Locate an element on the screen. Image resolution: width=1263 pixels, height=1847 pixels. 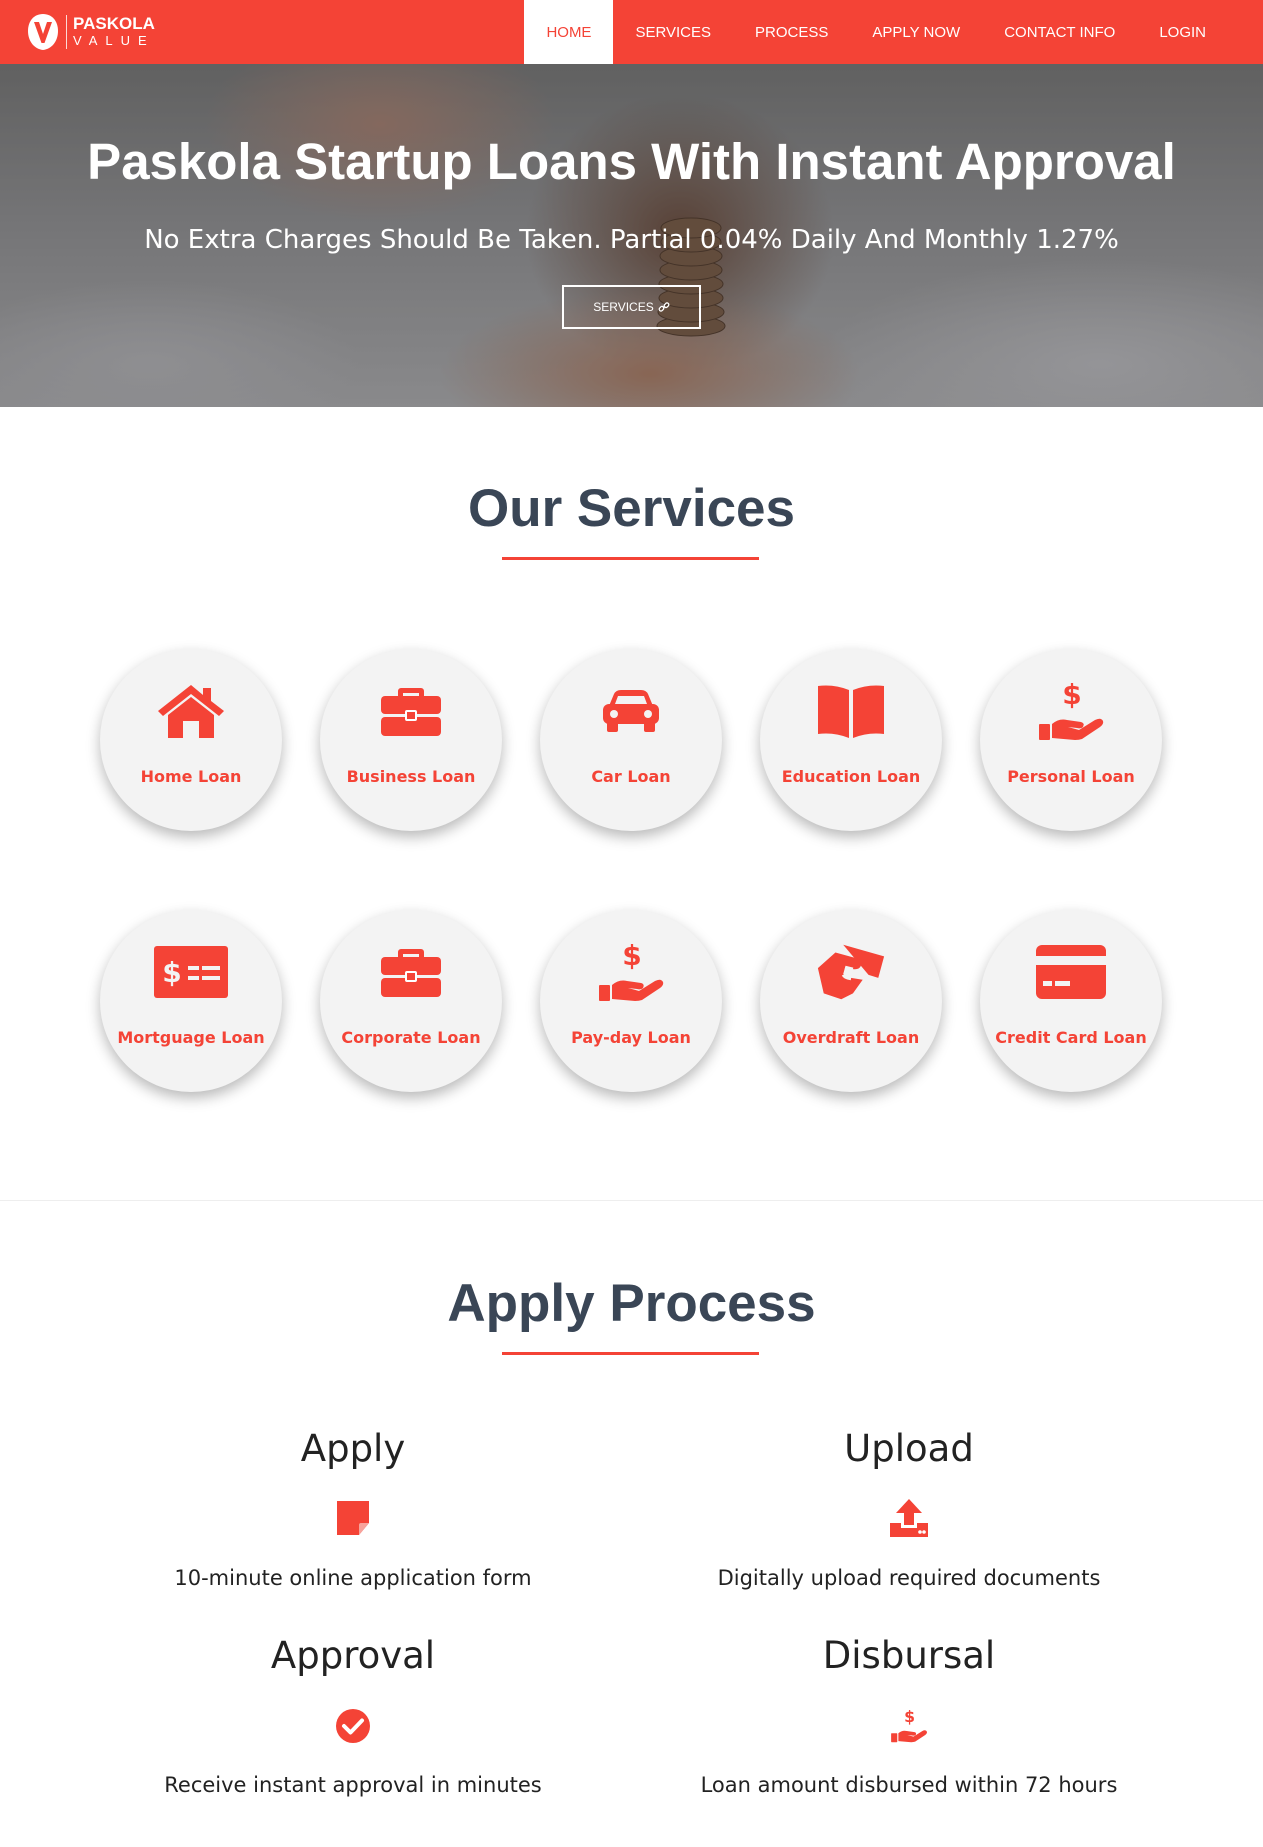
book-icon is located at coordinates (851, 711).